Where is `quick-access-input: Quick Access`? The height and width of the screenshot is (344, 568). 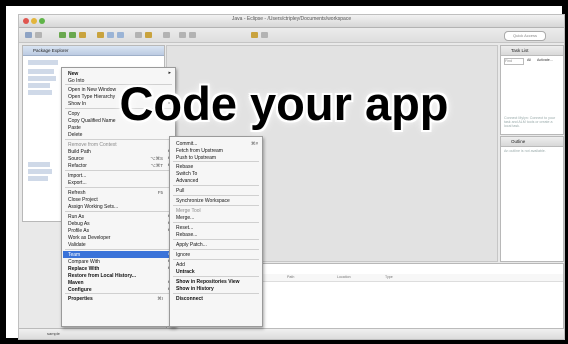
quick-access-input: Quick Access is located at coordinates (525, 36).